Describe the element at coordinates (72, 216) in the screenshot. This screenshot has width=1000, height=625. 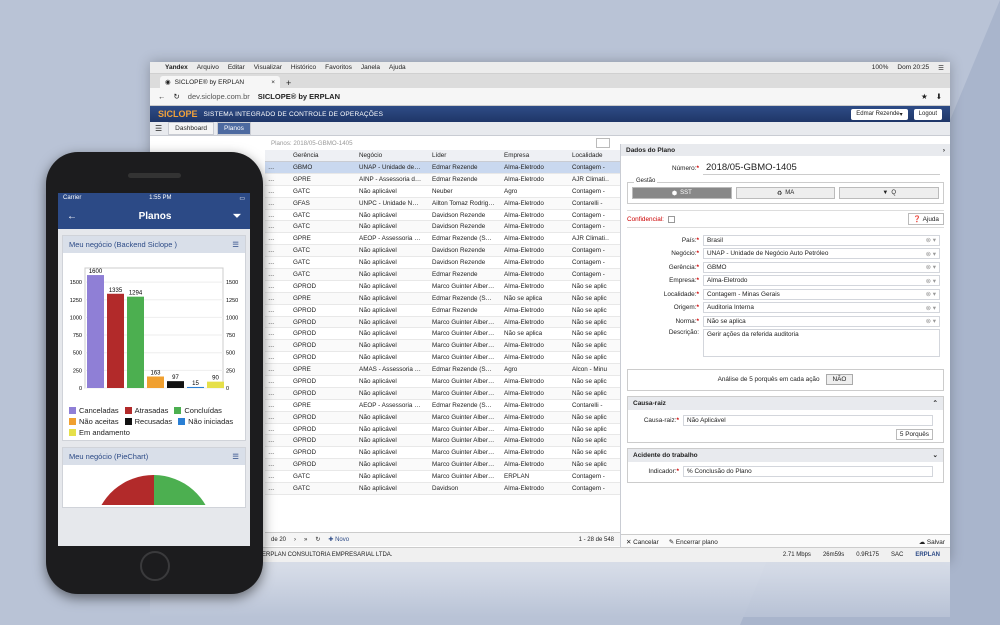
I see `back-arrow-icon: ←` at that location.